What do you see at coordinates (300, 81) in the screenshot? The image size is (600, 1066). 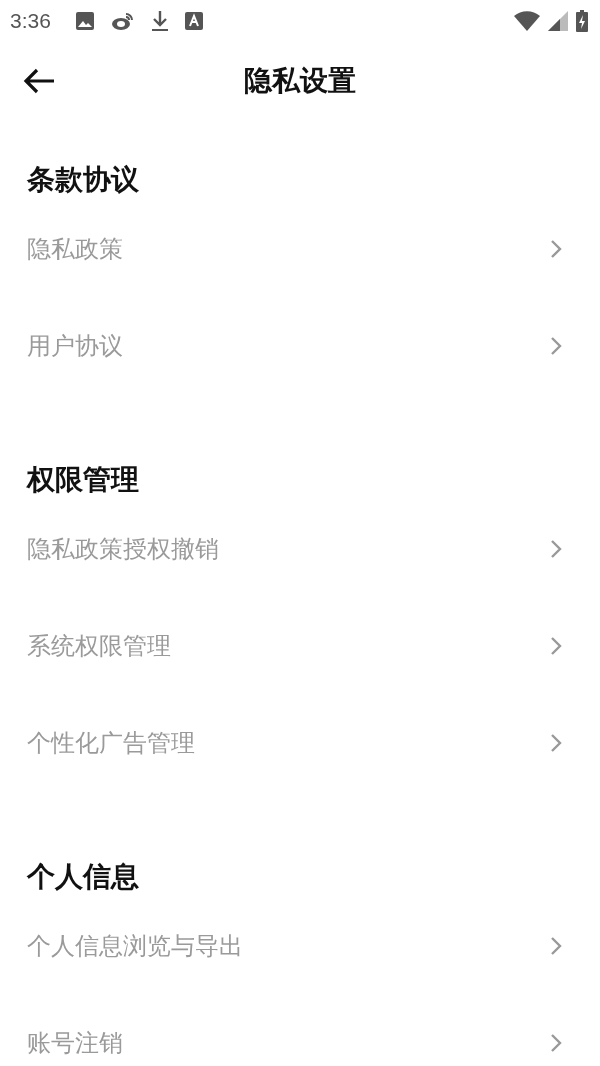 I see `page-title: 隐私设置` at bounding box center [300, 81].